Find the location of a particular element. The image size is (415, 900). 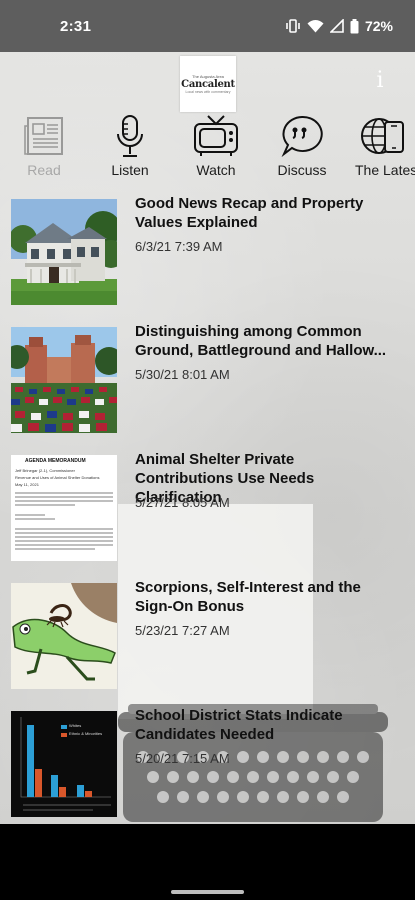

battery-percent: 72% is located at coordinates (378, 26).